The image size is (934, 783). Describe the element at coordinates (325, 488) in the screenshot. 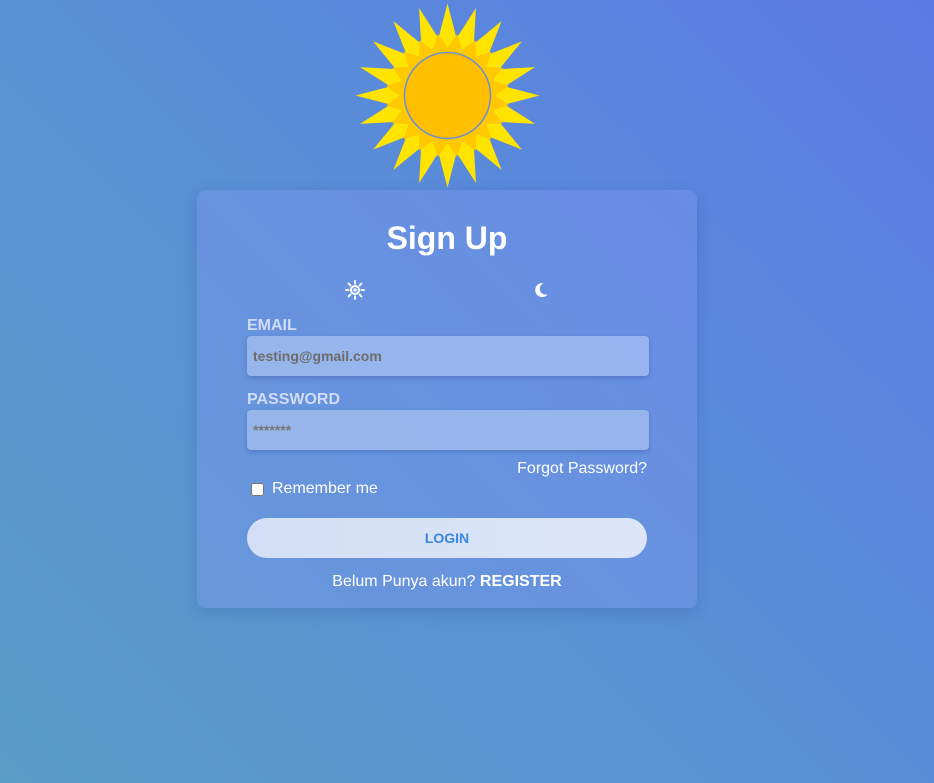

I see `remember-me-label: Remember me` at that location.